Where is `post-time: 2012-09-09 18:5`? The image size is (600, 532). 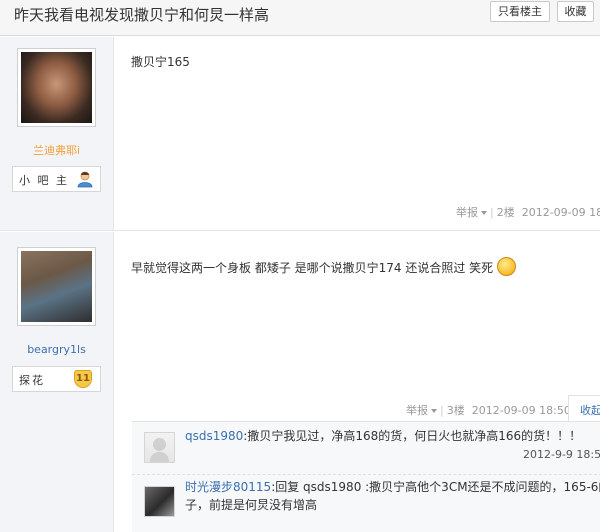 post-time: 2012-09-09 18:5 is located at coordinates (560, 212).